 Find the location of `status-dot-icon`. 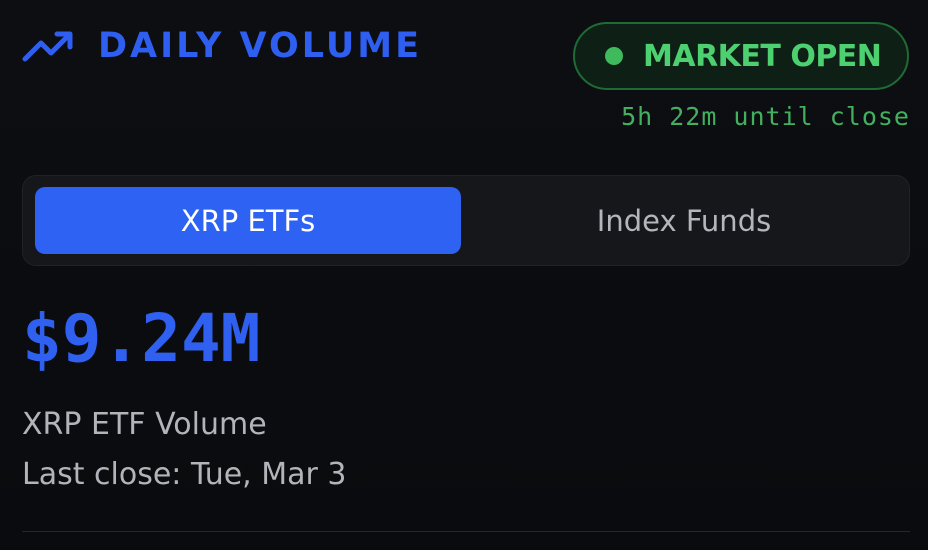

status-dot-icon is located at coordinates (614, 56).